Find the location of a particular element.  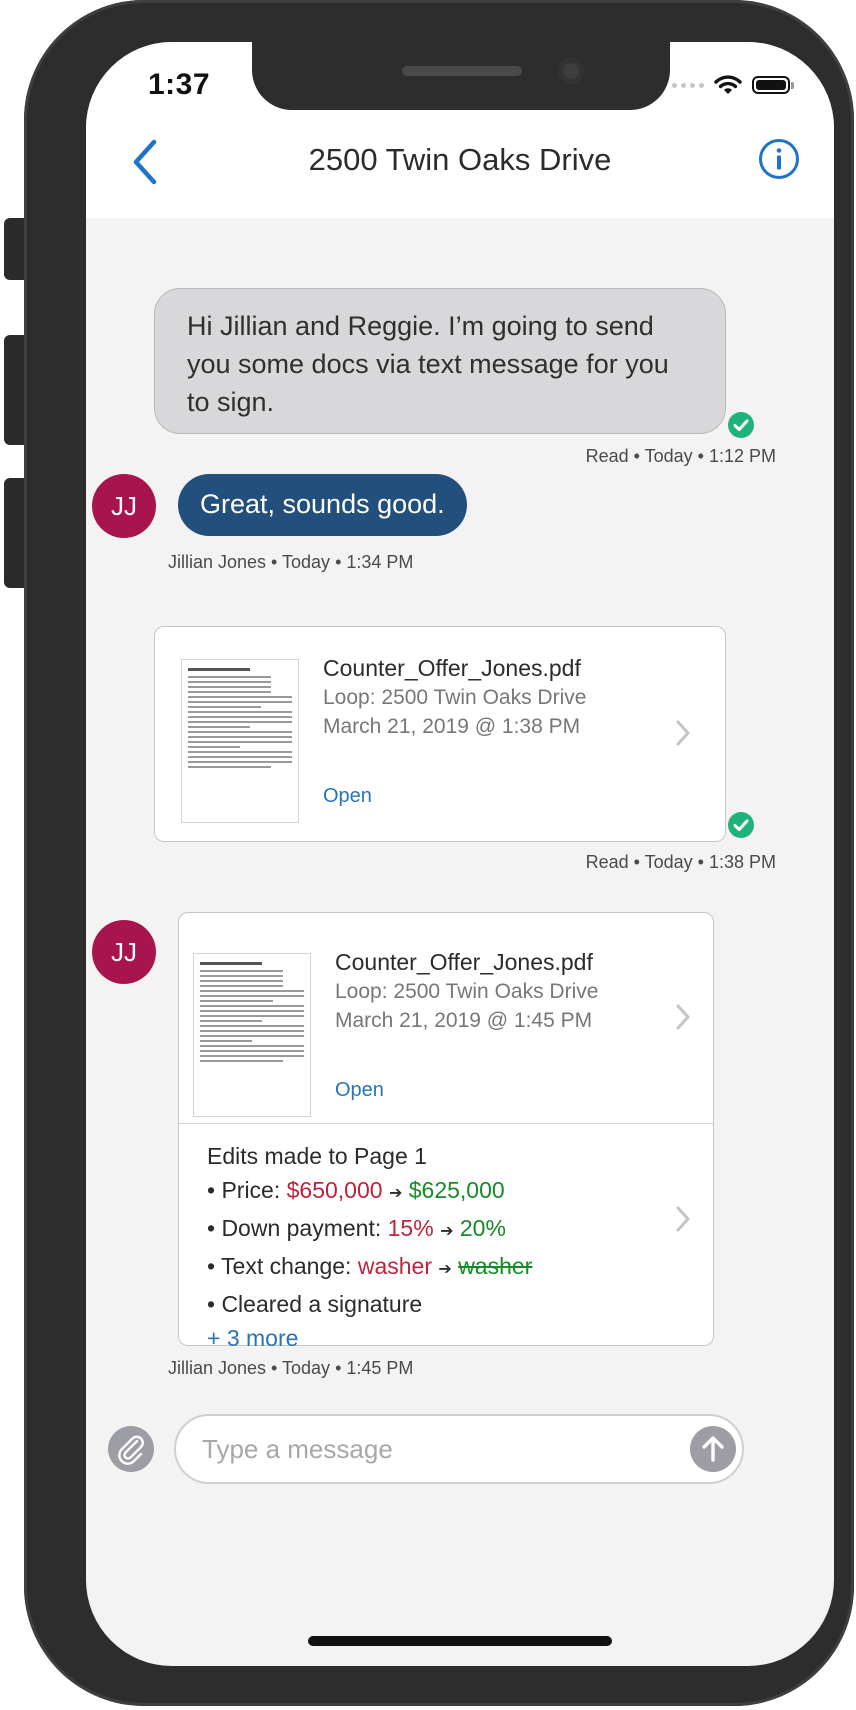

message-composer is located at coordinates (460, 1469).